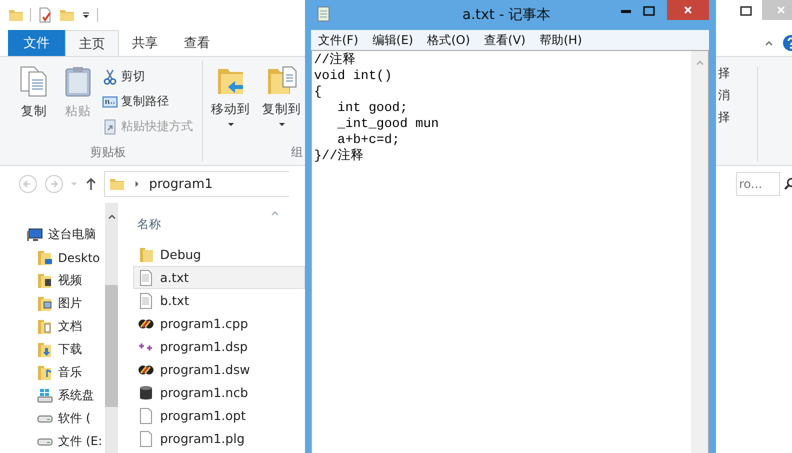  I want to click on nav-item: 这台电脑, so click(52, 234).